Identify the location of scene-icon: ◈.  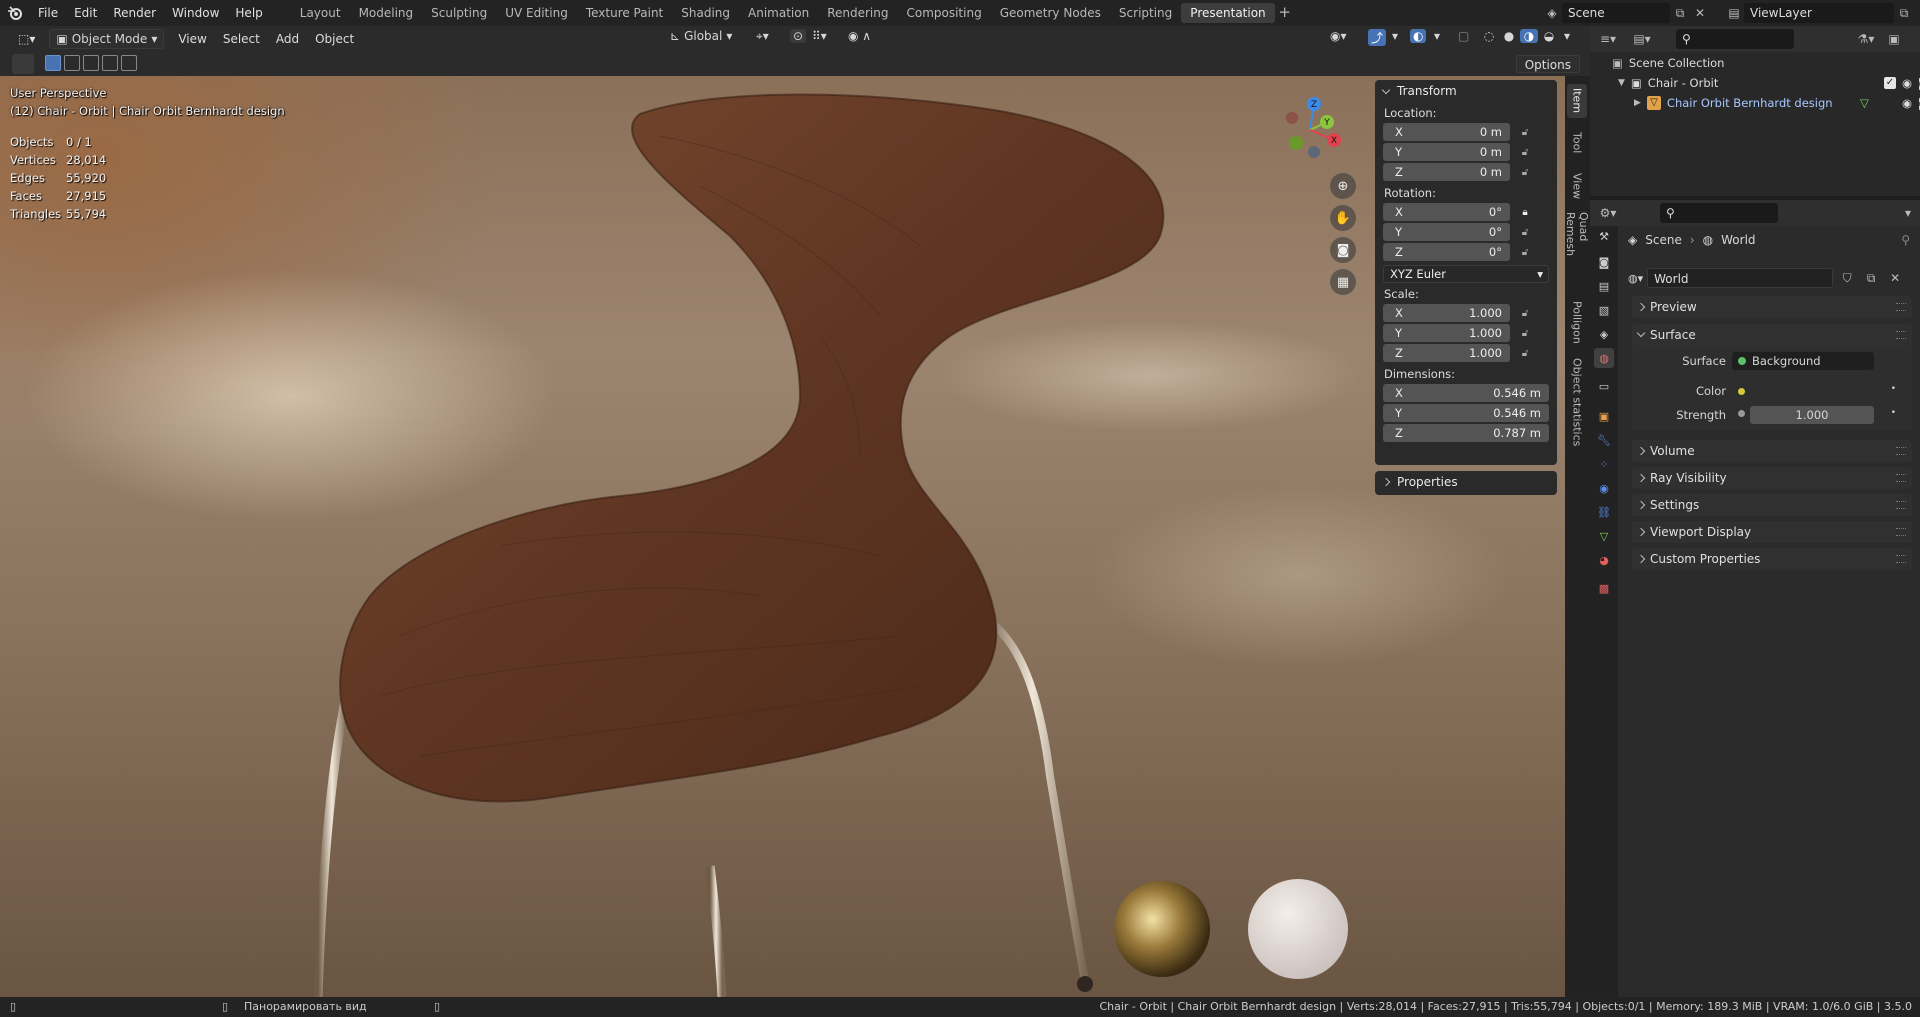
(1552, 13).